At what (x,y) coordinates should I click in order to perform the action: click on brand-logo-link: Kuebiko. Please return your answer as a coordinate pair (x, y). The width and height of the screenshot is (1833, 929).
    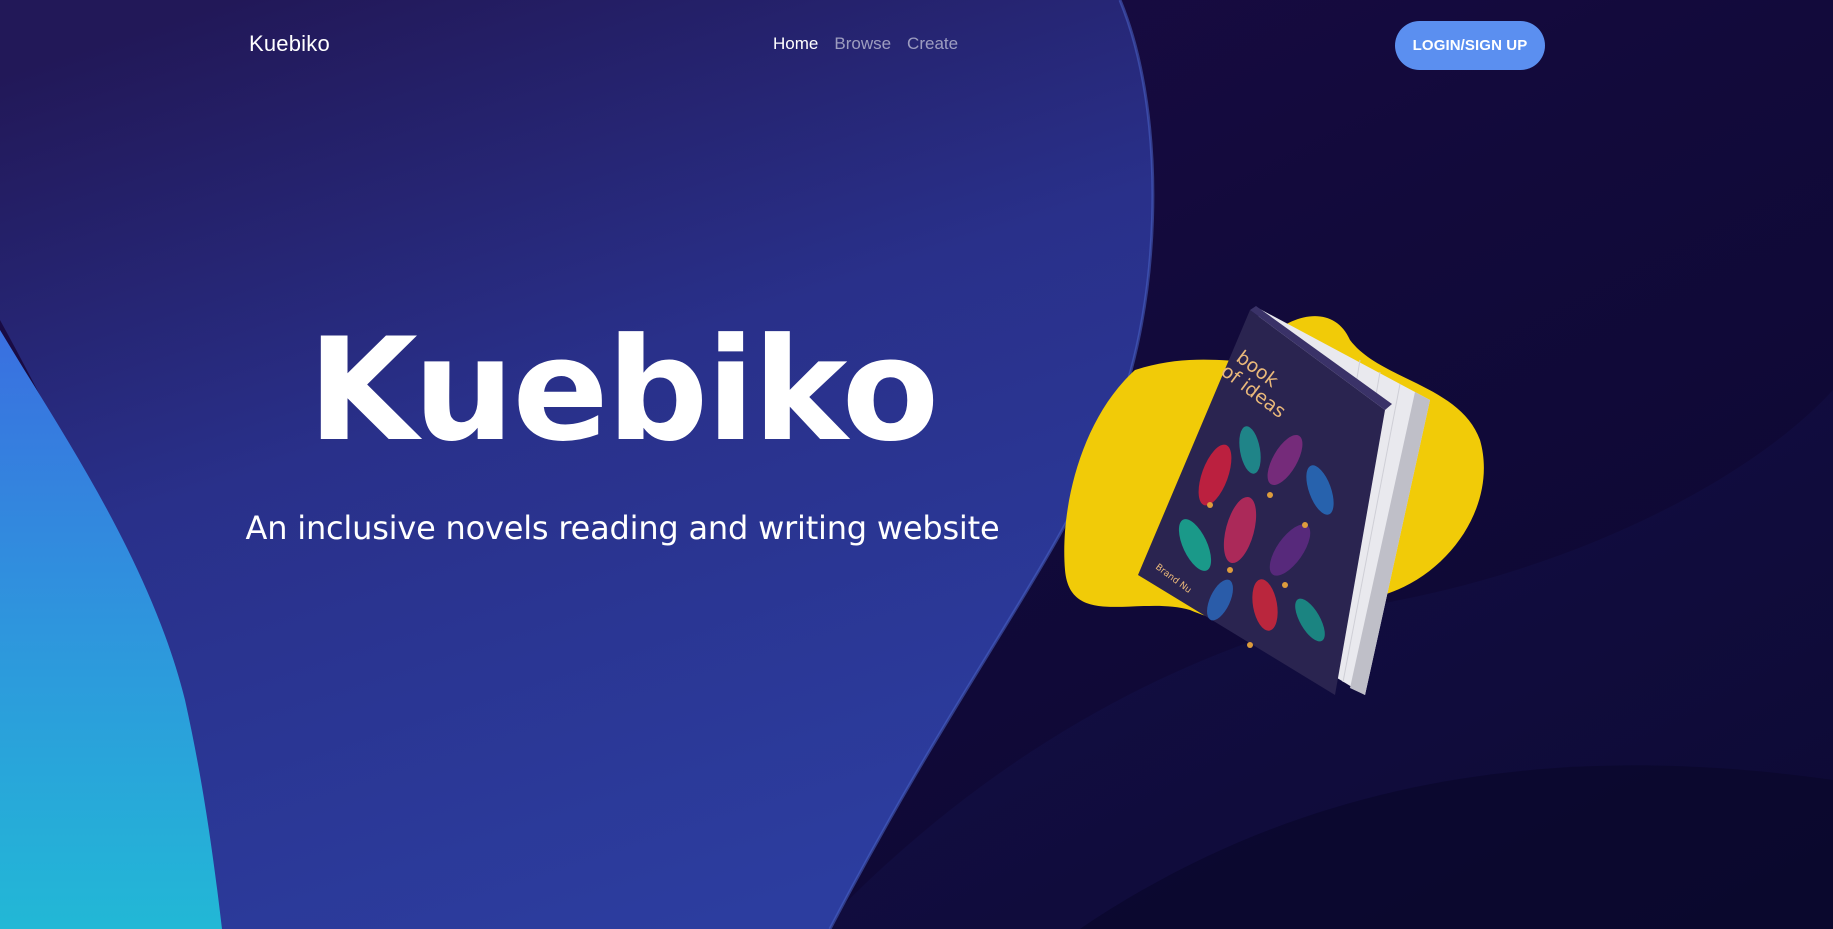
    Looking at the image, I should click on (289, 44).